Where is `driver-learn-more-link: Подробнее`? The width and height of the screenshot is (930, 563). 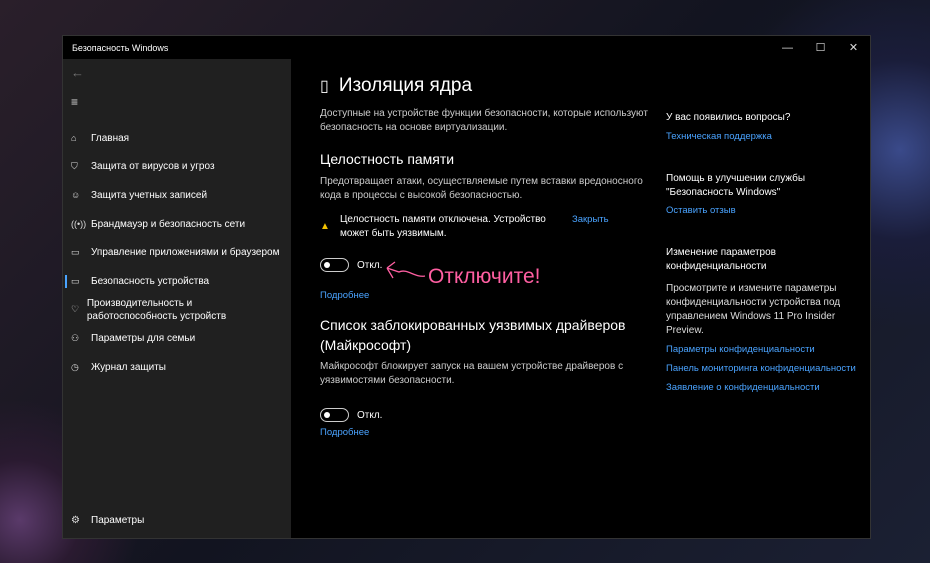 driver-learn-more-link: Подробнее is located at coordinates (485, 432).